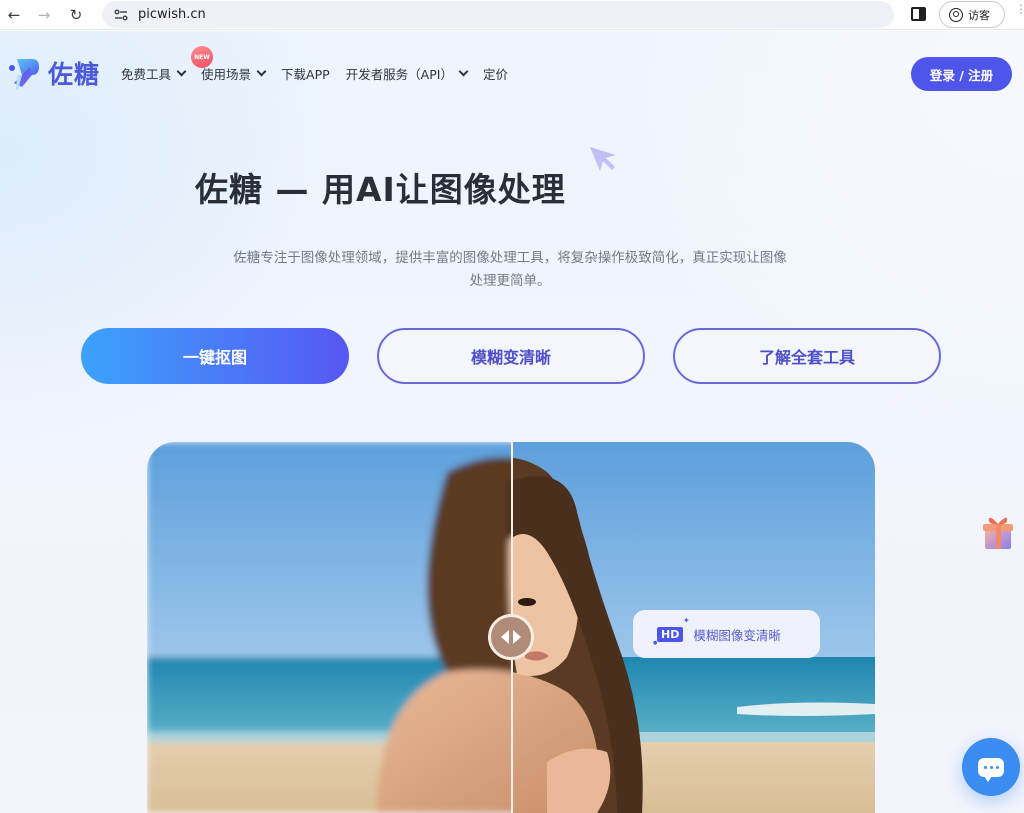 The image size is (1024, 813). Describe the element at coordinates (961, 74) in the screenshot. I see `login-register-button: 登录 / 注册` at that location.